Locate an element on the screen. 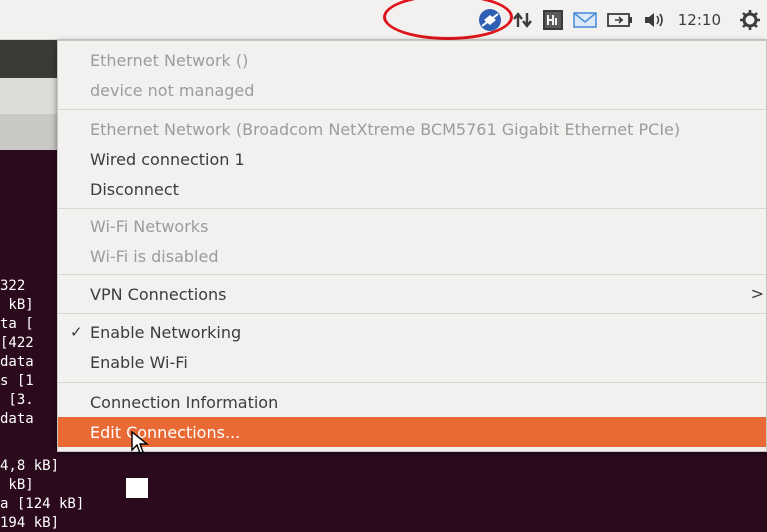 Image resolution: width=767 pixels, height=532 pixels. menu-item-device-status: device not managed is located at coordinates (412, 90).